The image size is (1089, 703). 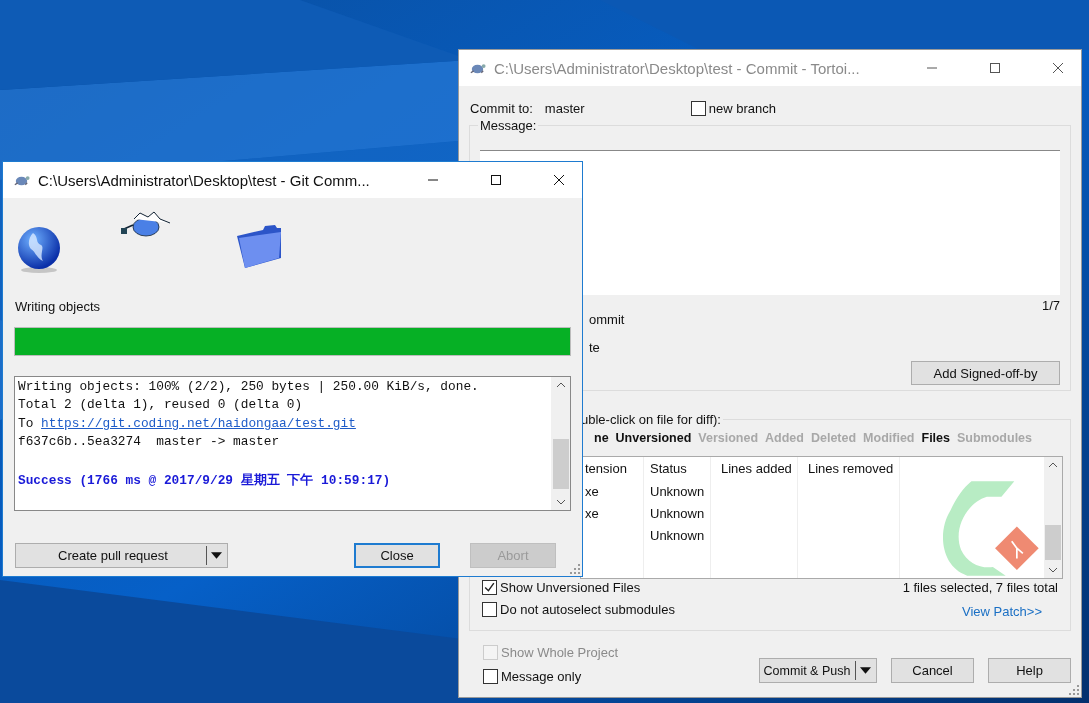 I want to click on column-header: Status, so click(x=678, y=469).